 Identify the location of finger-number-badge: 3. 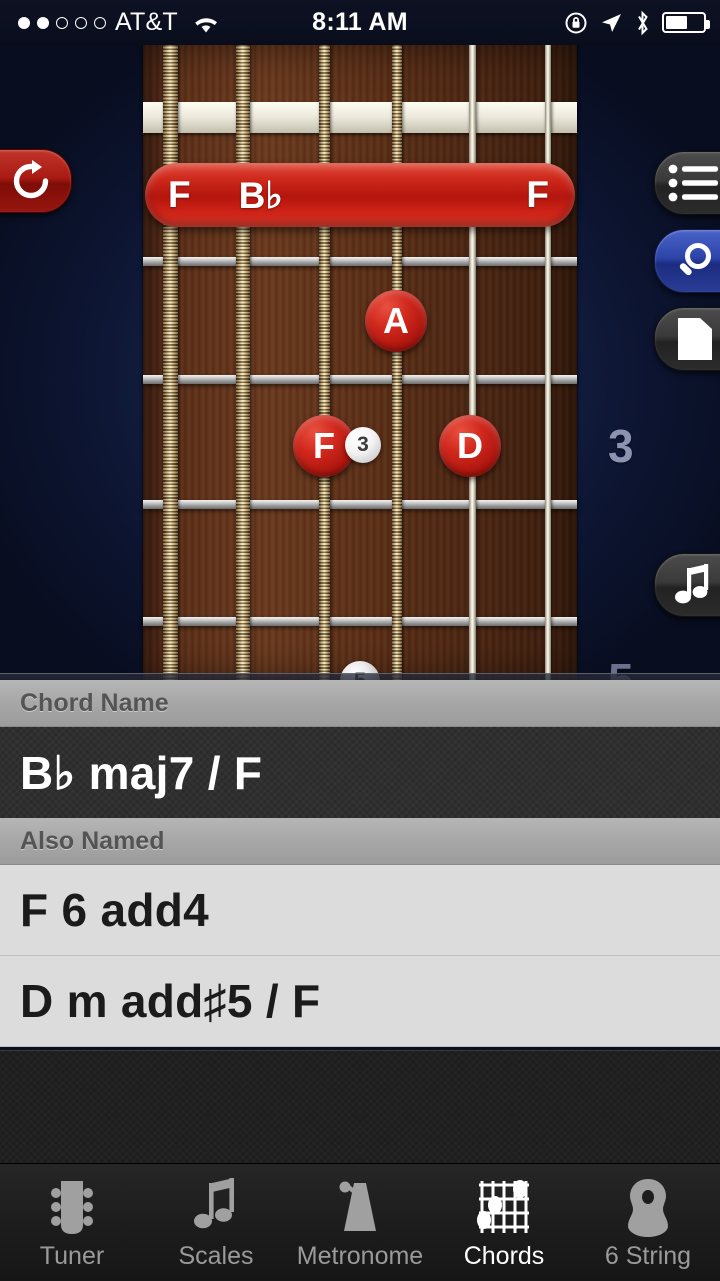
(363, 445).